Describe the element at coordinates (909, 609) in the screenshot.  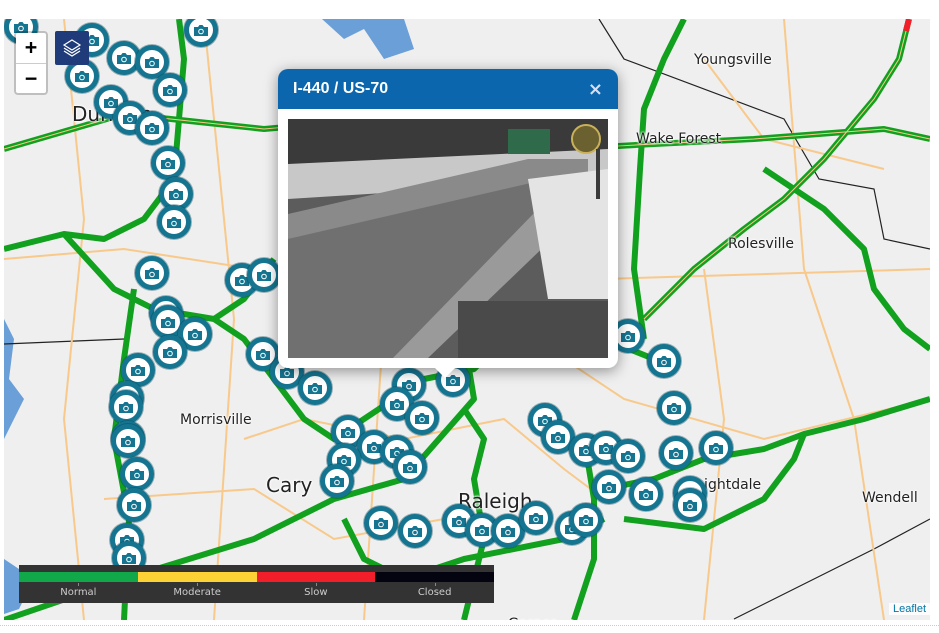
I see `attribution-link: Leaflet` at that location.